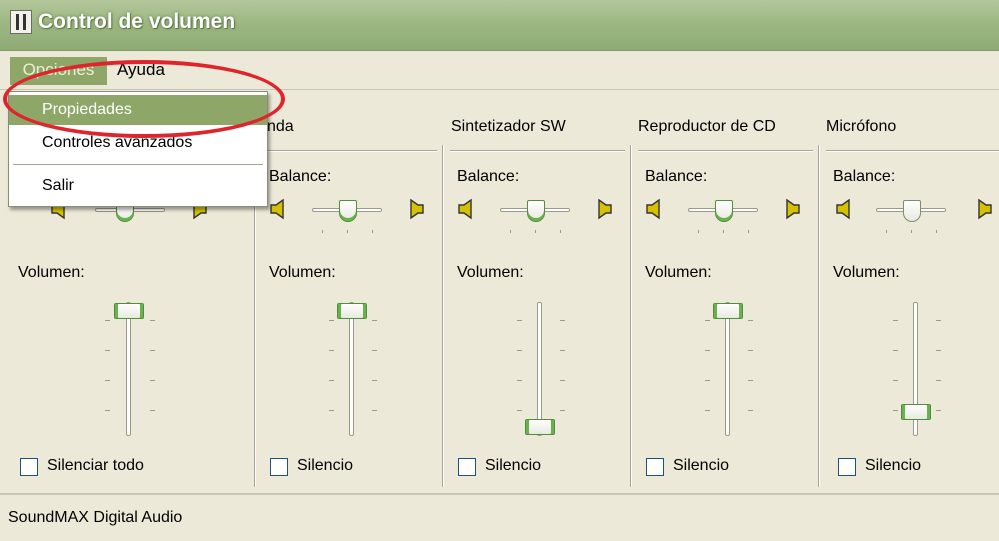 Image resolution: width=999 pixels, height=541 pixels. I want to click on channel-name: Reproductor de CD, so click(707, 126).